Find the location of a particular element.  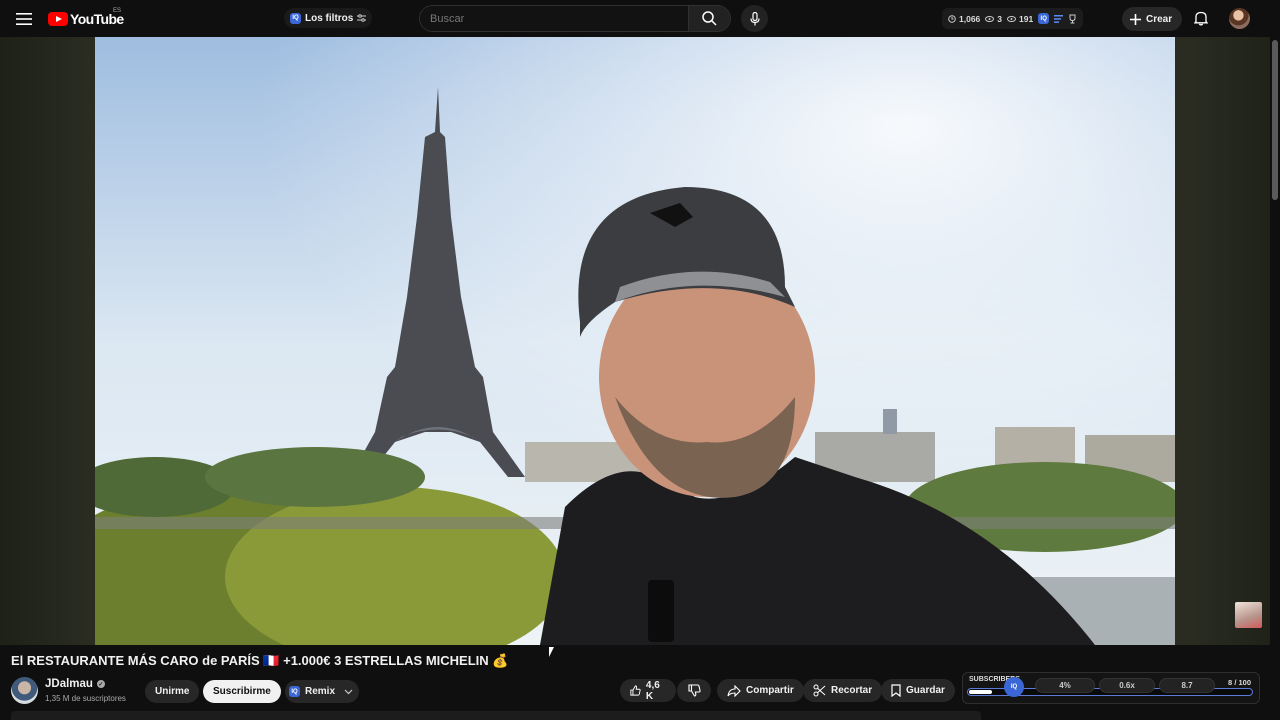

menu-button is located at coordinates (24, 19).